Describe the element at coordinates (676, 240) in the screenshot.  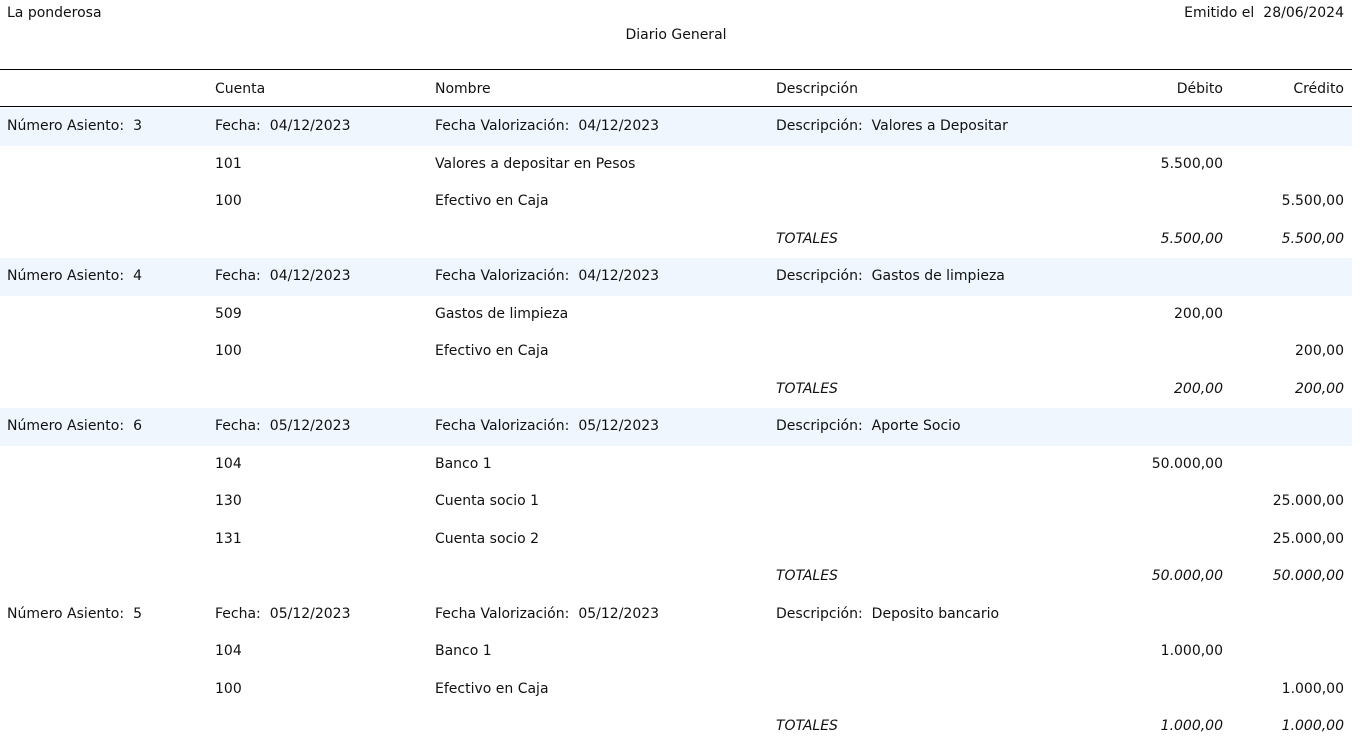
I see `totals-row: TOTALES 5.500,00 5.500,00` at that location.